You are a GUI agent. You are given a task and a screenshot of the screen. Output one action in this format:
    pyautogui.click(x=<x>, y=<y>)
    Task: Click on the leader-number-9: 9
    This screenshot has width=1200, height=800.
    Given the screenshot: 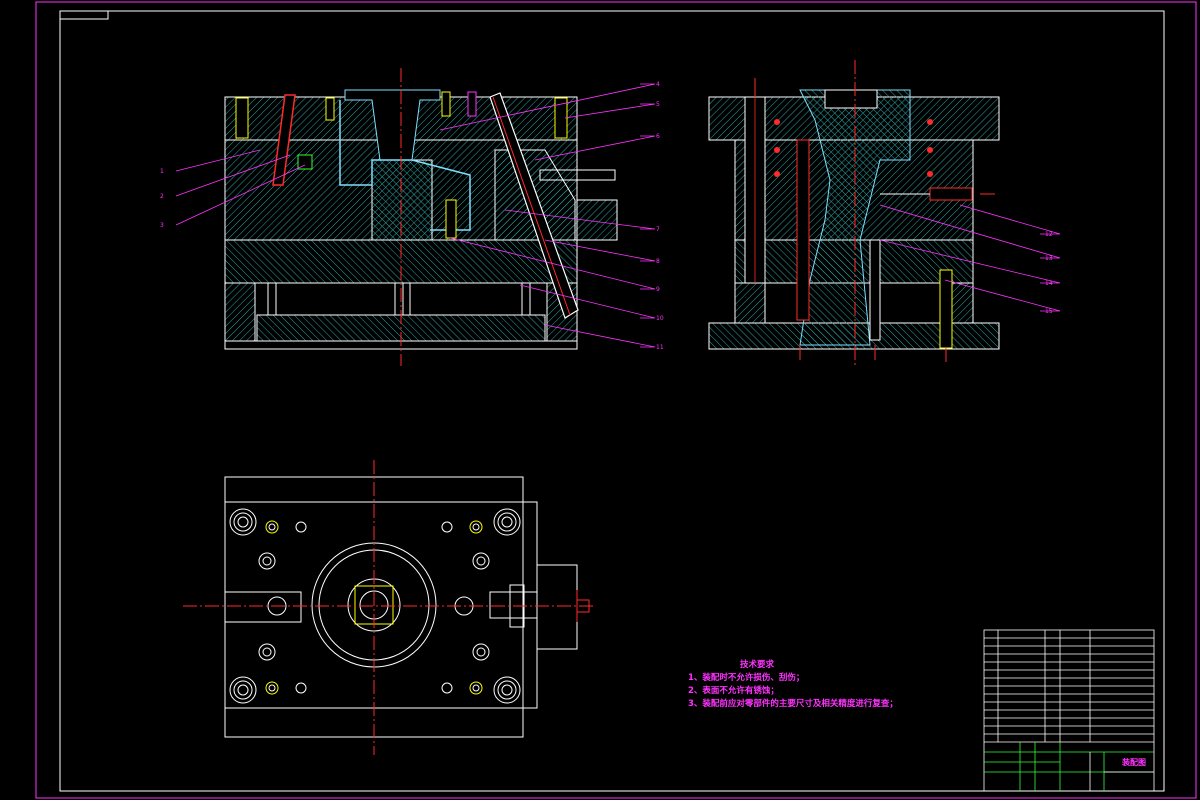 What is the action you would take?
    pyautogui.click(x=658, y=289)
    